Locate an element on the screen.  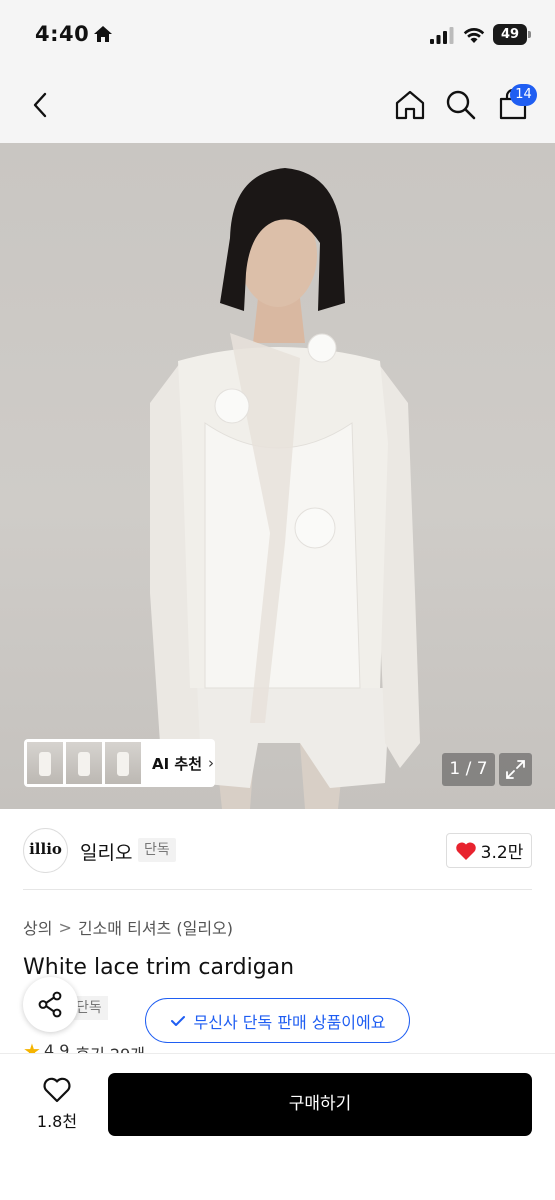
wishlist-count: 1.8천 is located at coordinates (57, 1121).